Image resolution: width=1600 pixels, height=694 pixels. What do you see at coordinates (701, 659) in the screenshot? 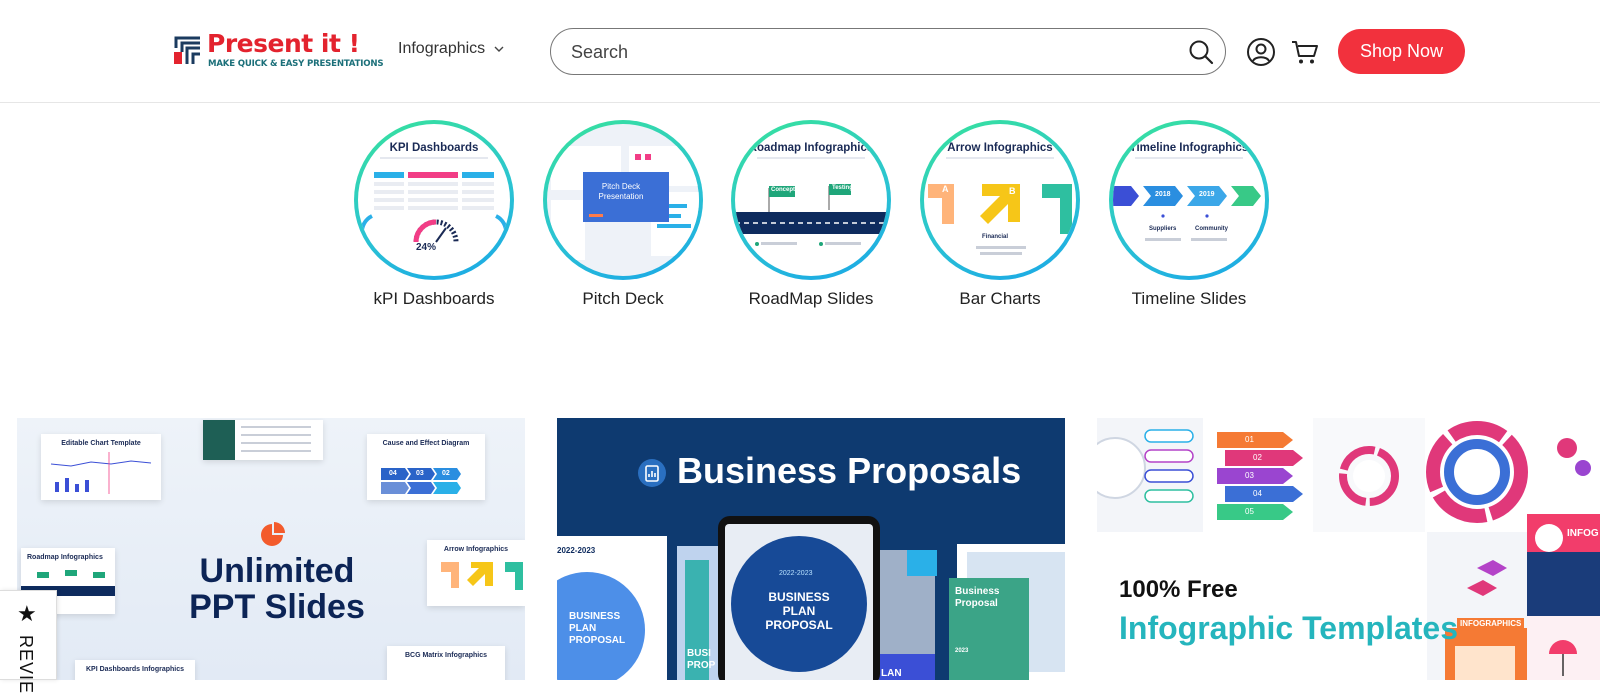
I see `cover-fragment-left: BUSI PROP` at bounding box center [701, 659].